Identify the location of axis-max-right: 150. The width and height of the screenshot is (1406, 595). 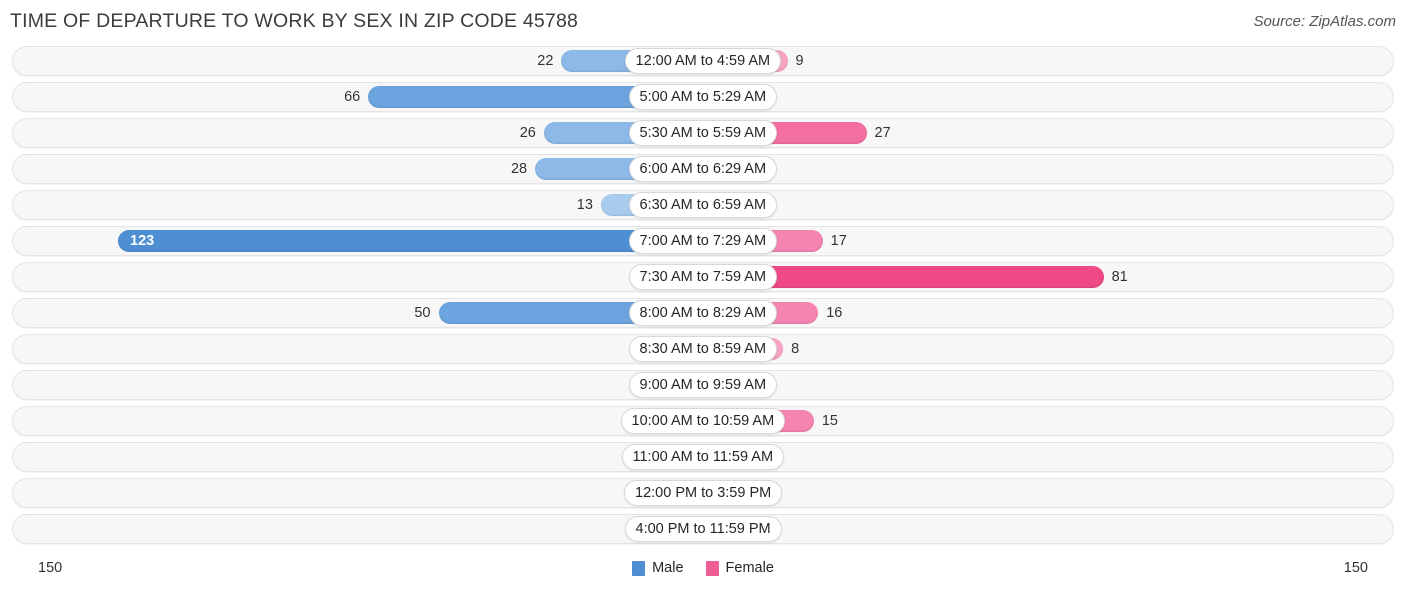
(1355, 568).